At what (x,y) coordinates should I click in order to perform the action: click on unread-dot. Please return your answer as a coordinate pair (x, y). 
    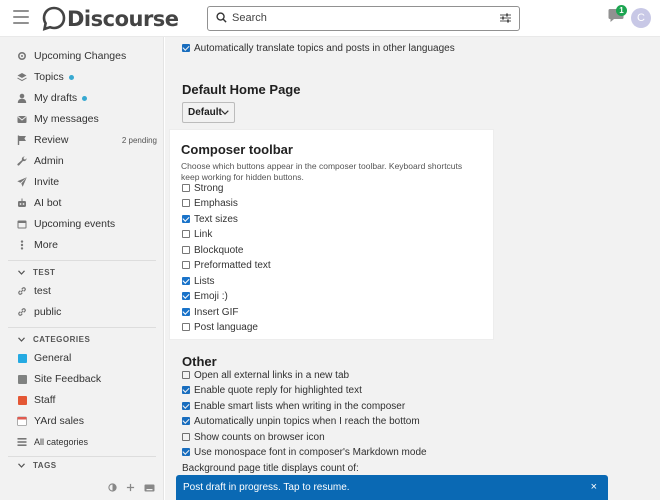
    Looking at the image, I should click on (85, 98).